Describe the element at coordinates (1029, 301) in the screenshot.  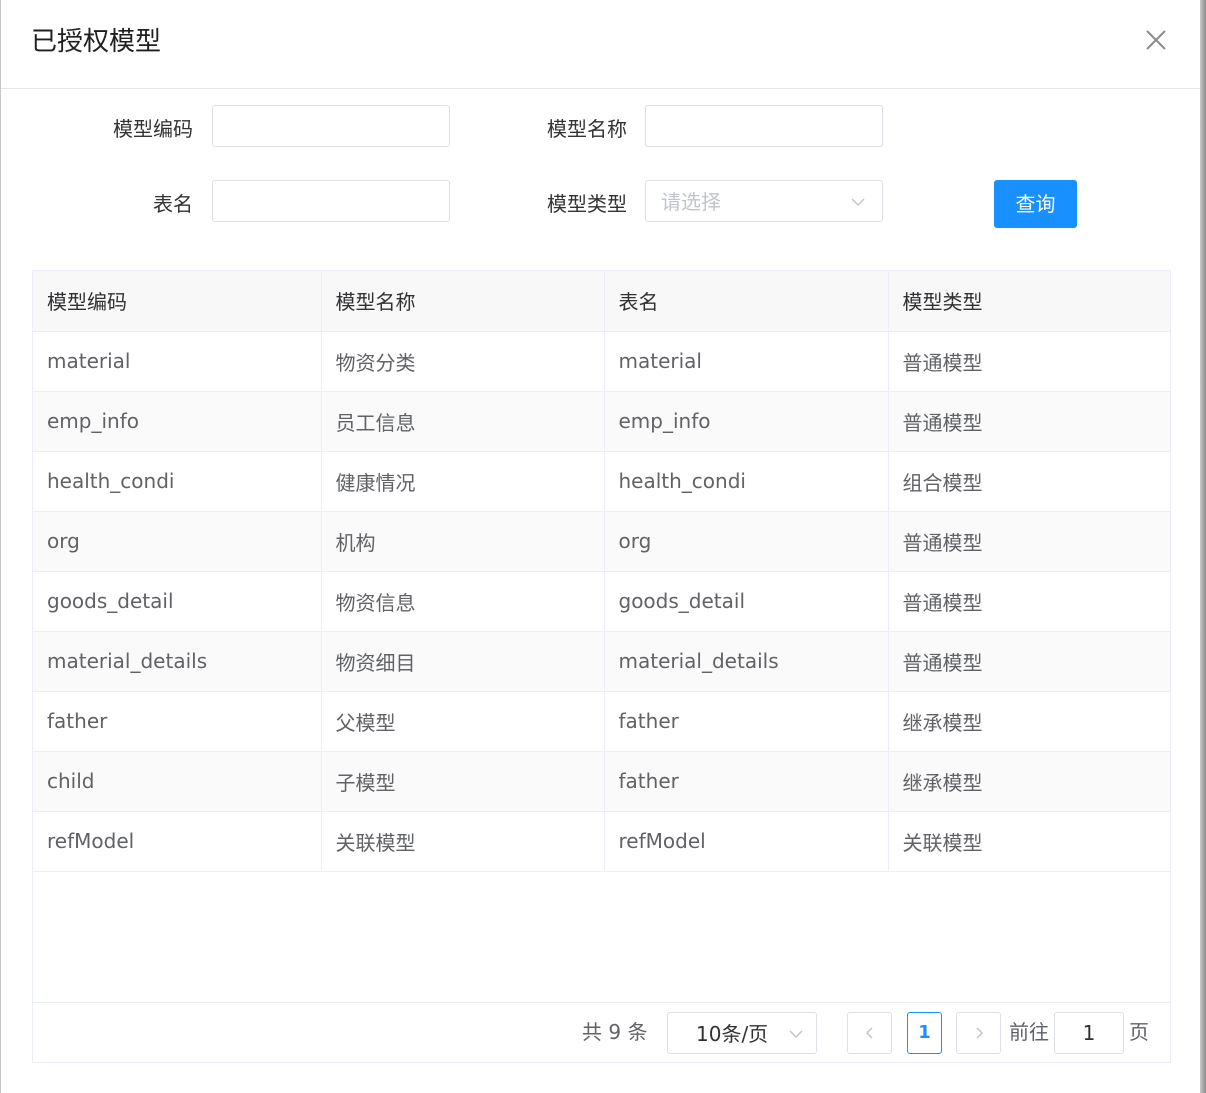
I see `column-header-model-type: 模型类型` at that location.